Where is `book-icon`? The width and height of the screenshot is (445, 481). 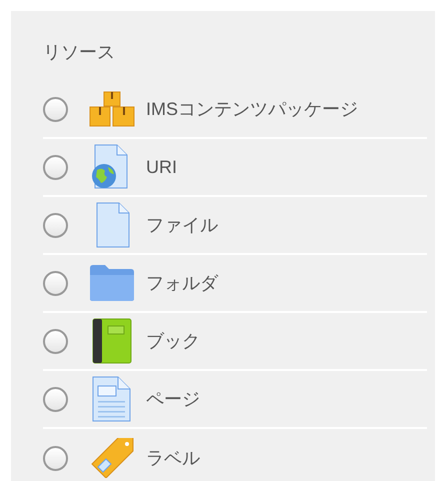 book-icon is located at coordinates (112, 341).